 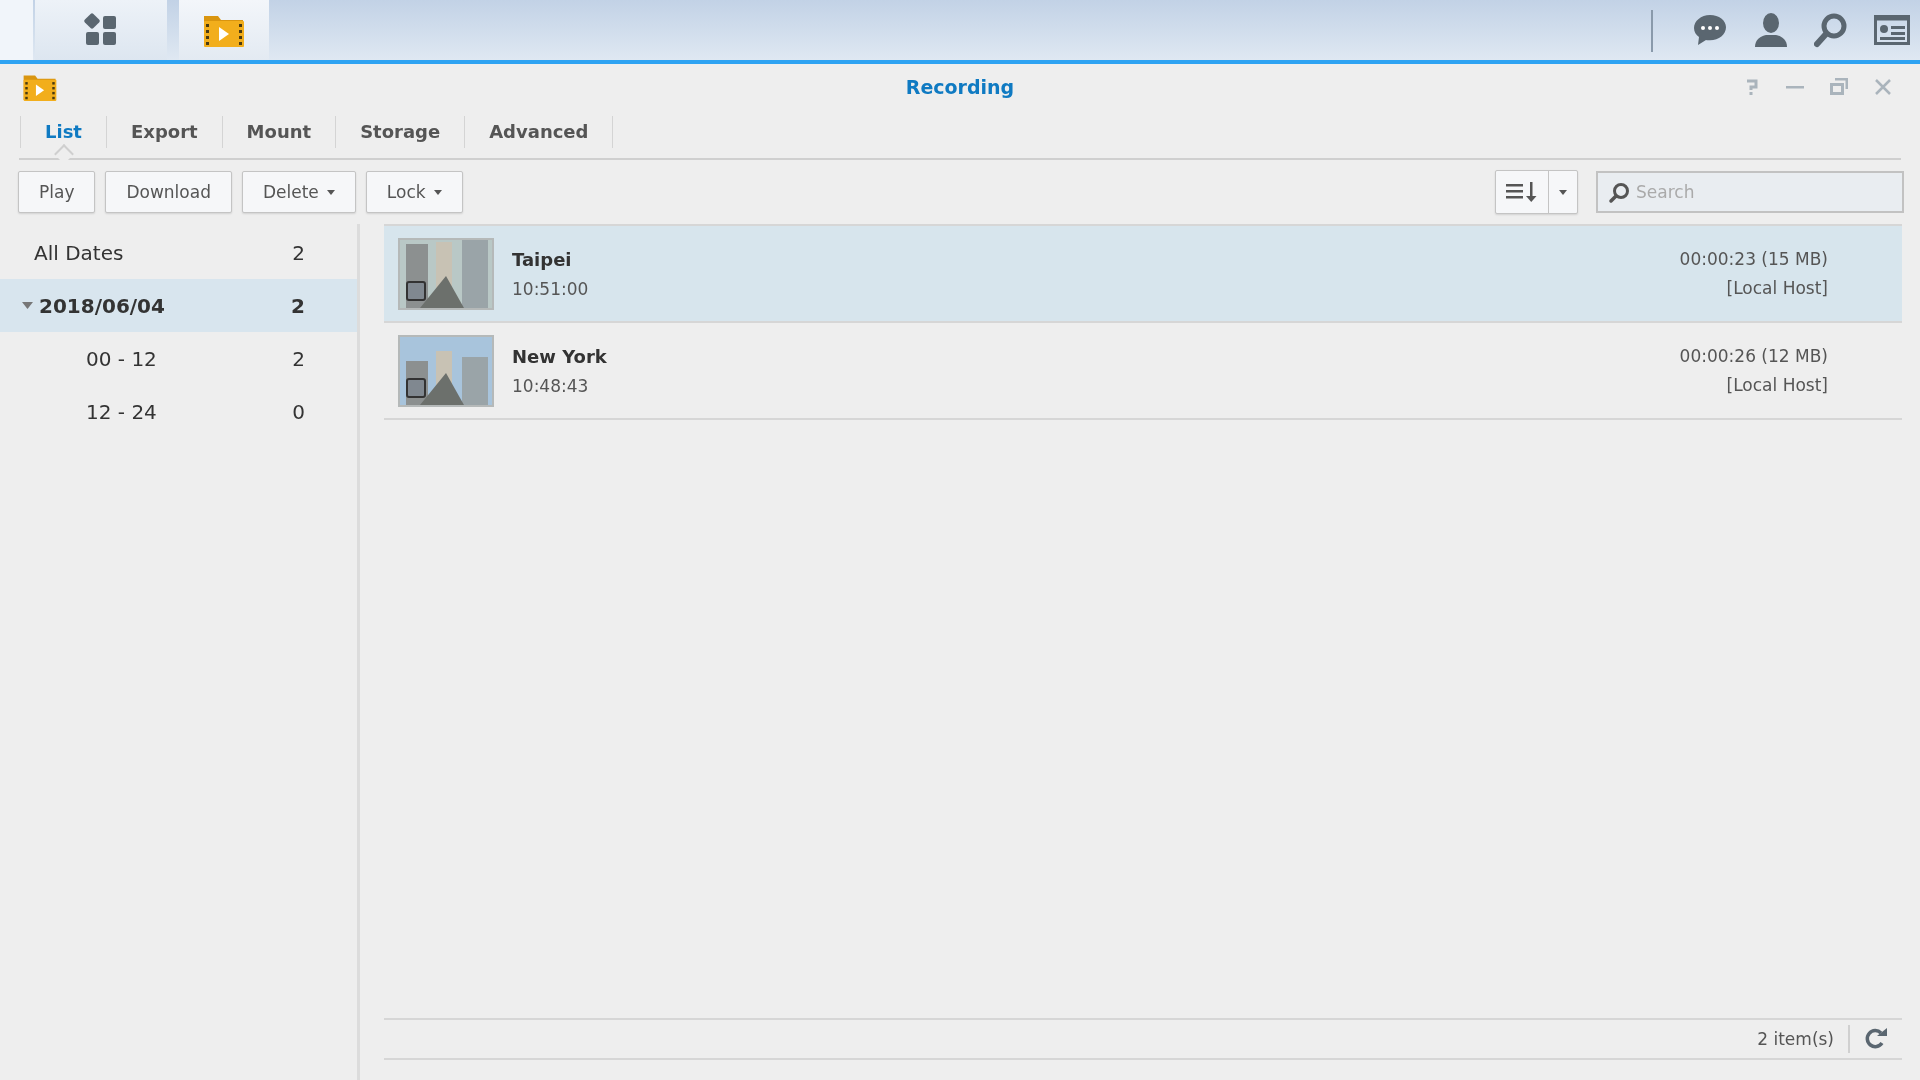 What do you see at coordinates (400, 132) in the screenshot?
I see `tab: Storage` at bounding box center [400, 132].